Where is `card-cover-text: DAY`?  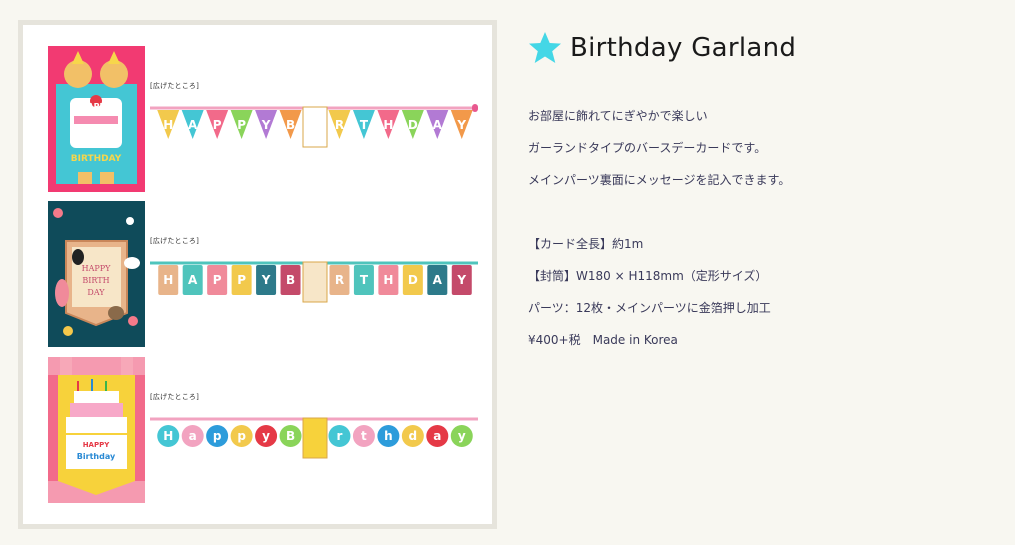
card-cover-text: DAY is located at coordinates (96, 292).